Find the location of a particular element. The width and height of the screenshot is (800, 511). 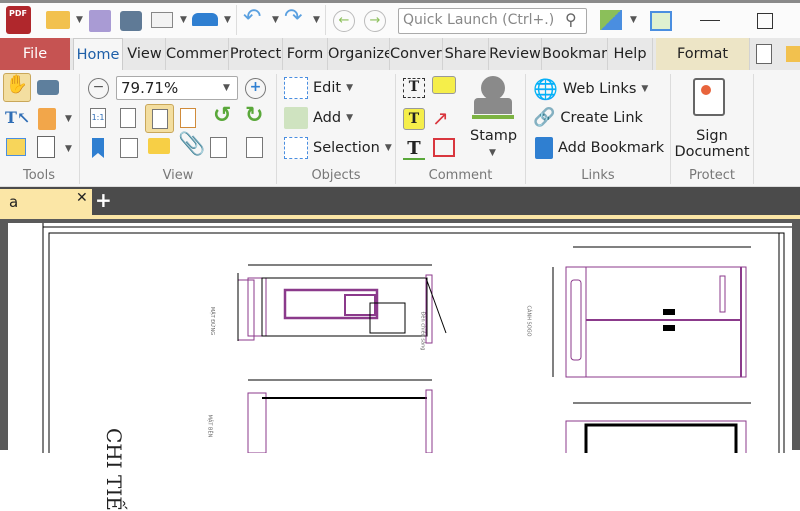

typewriter-icon: T is located at coordinates (414, 88).